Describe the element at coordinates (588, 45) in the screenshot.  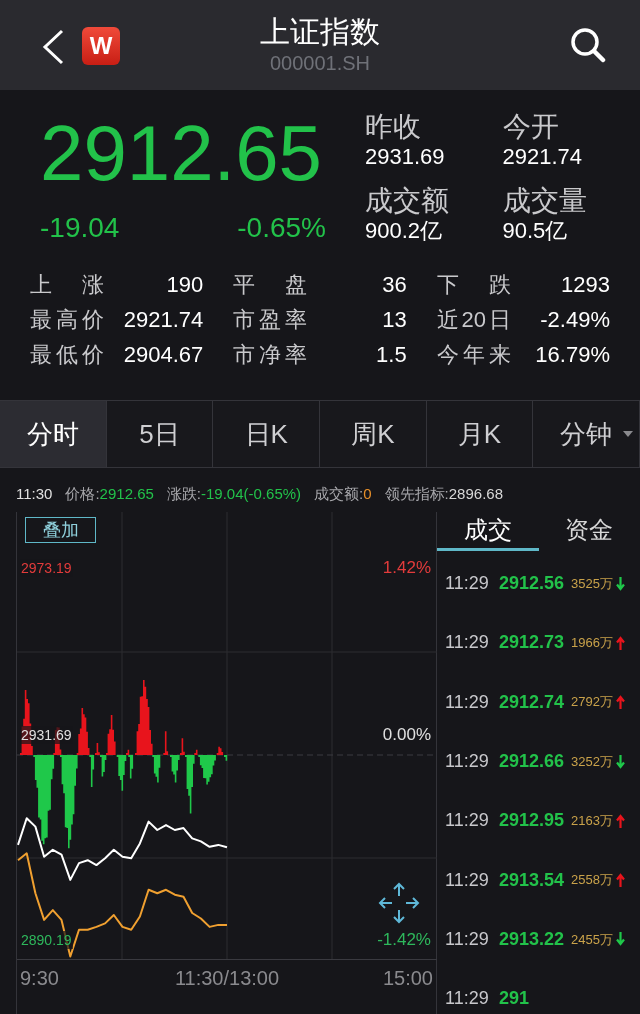
I see `search-icon` at that location.